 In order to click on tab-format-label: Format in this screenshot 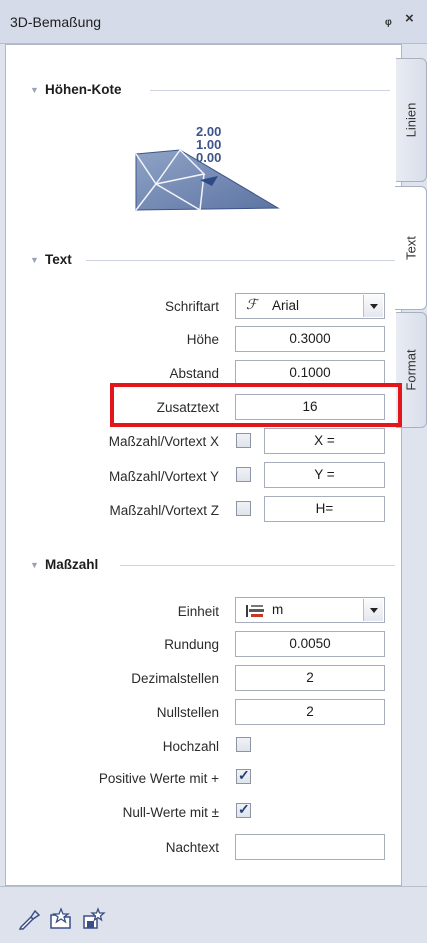, I will do `click(411, 370)`.